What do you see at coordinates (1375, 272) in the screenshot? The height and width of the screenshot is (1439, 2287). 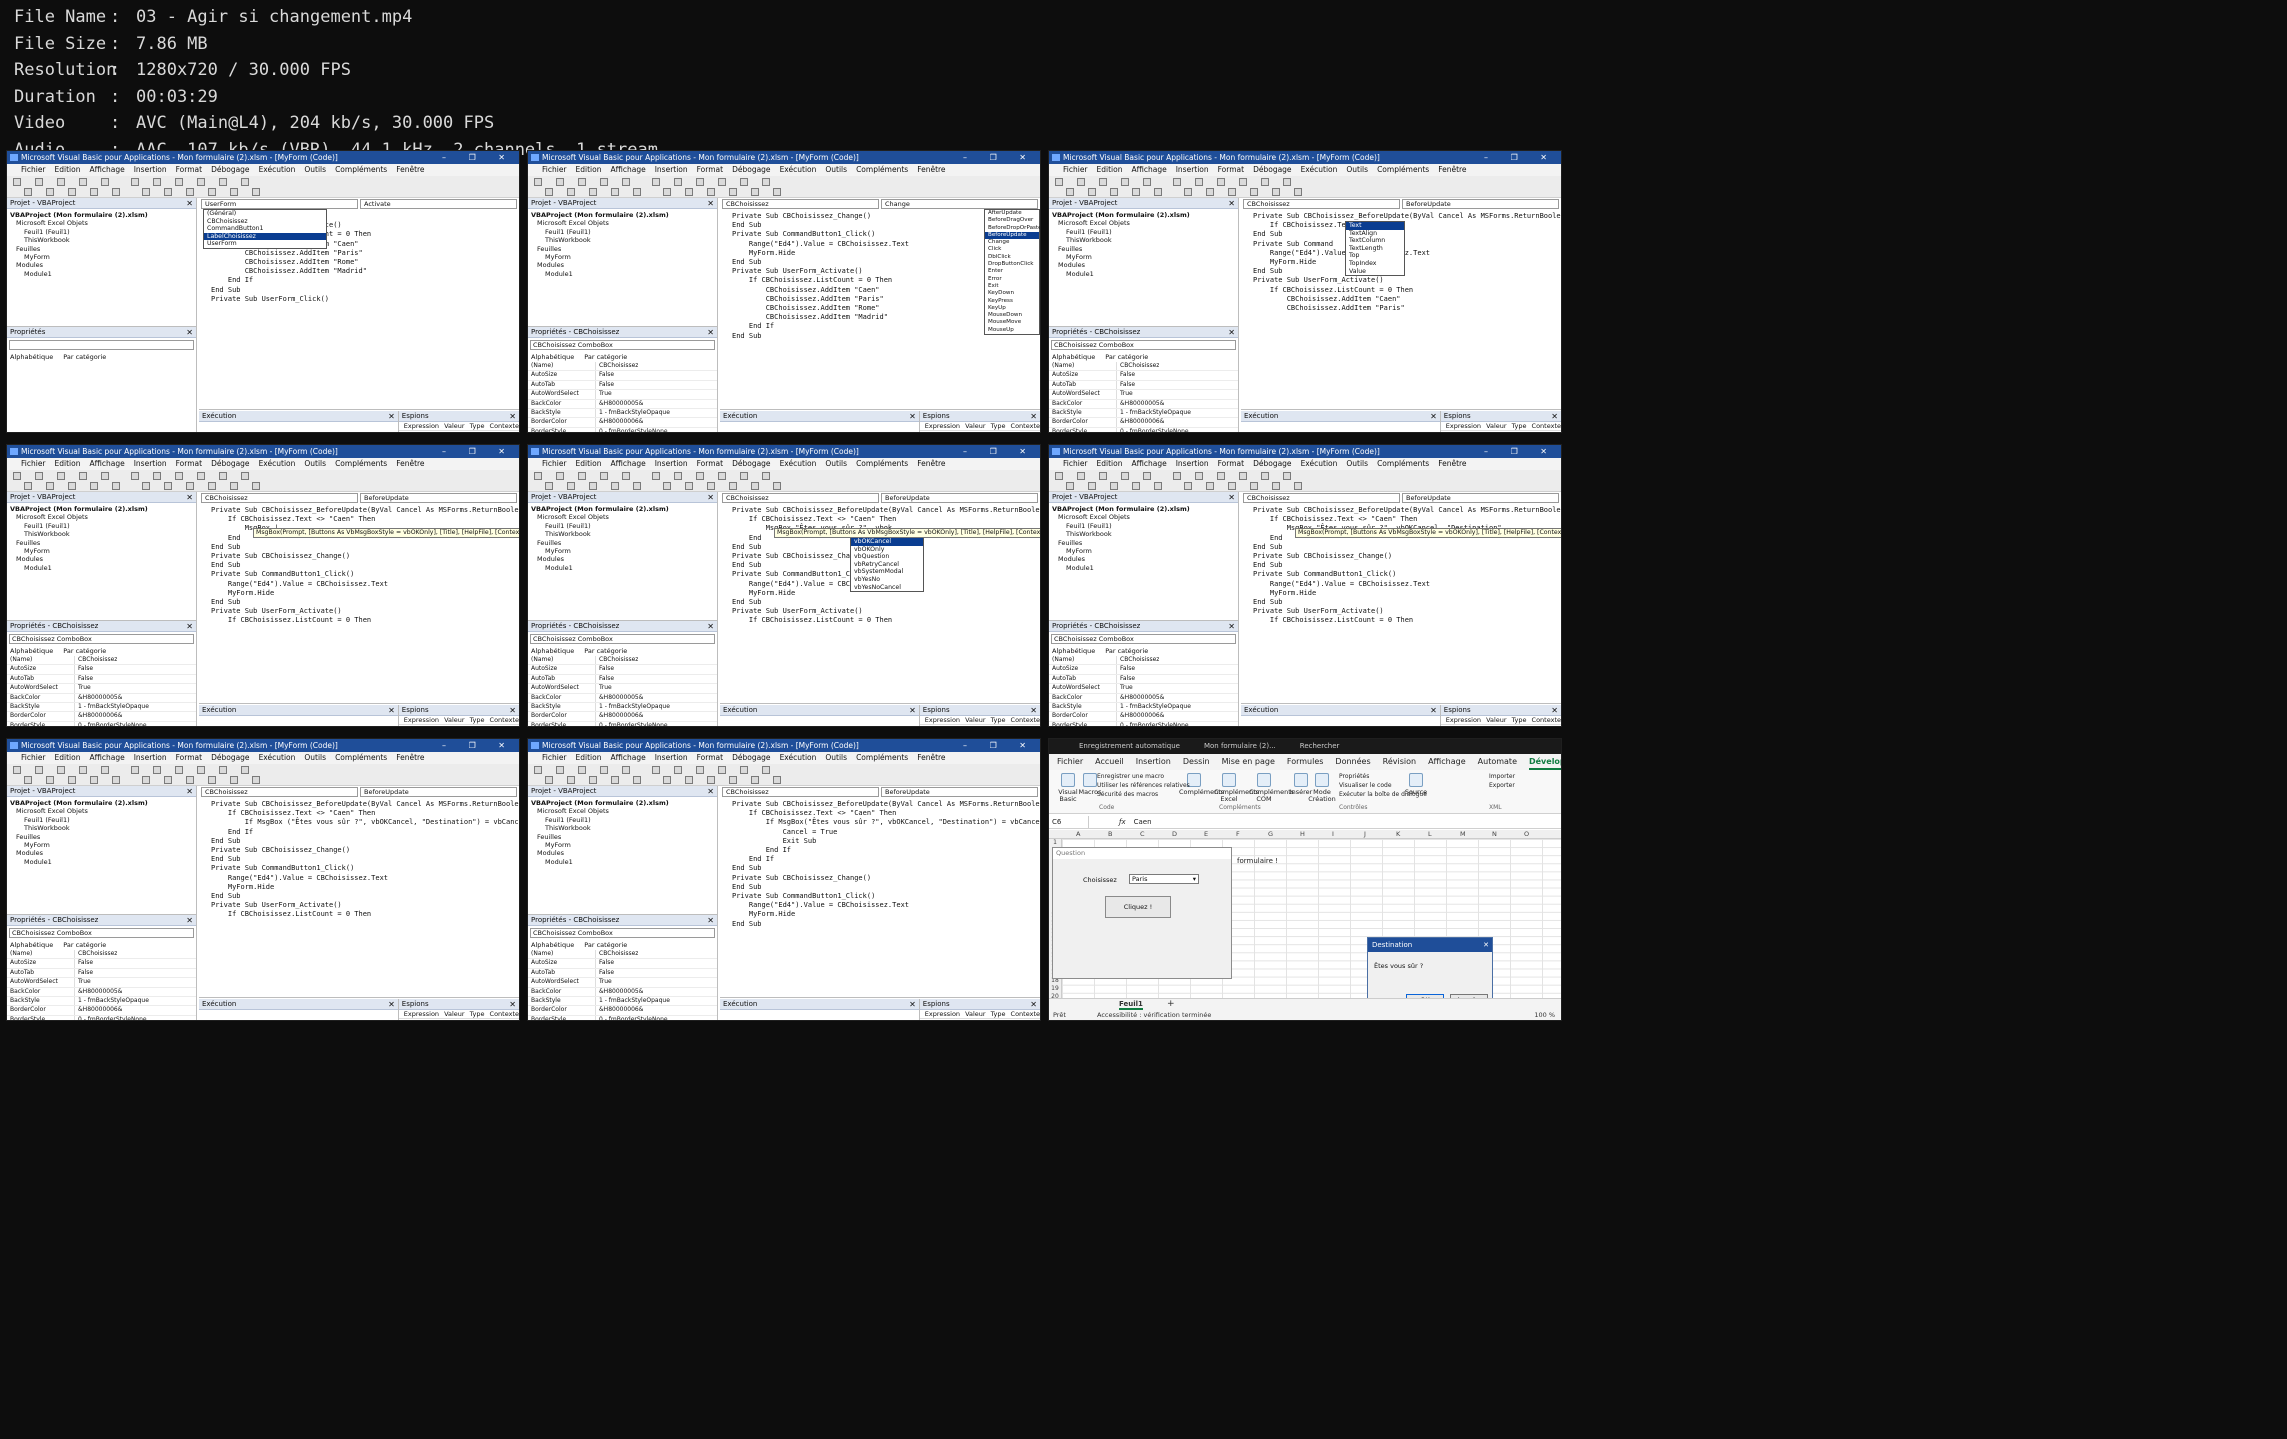 I see `autocomplete-item: Value` at bounding box center [1375, 272].